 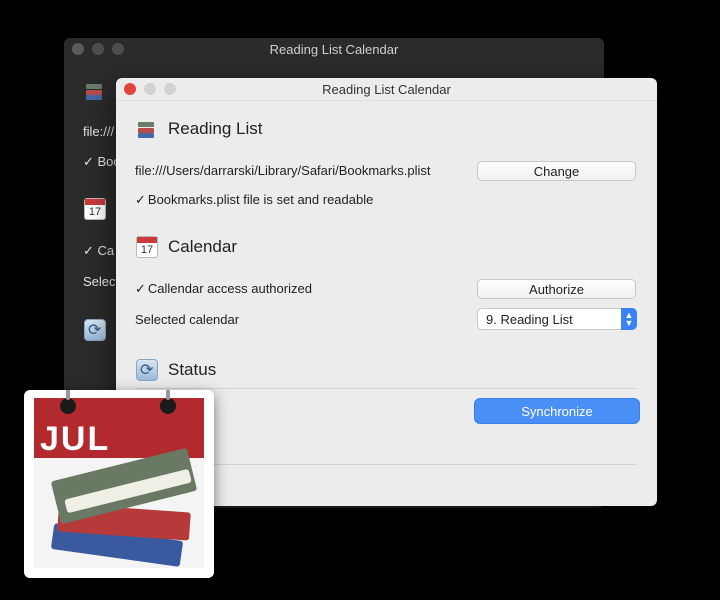 I want to click on calendar-heading: 17 Calendar, so click(x=186, y=247).